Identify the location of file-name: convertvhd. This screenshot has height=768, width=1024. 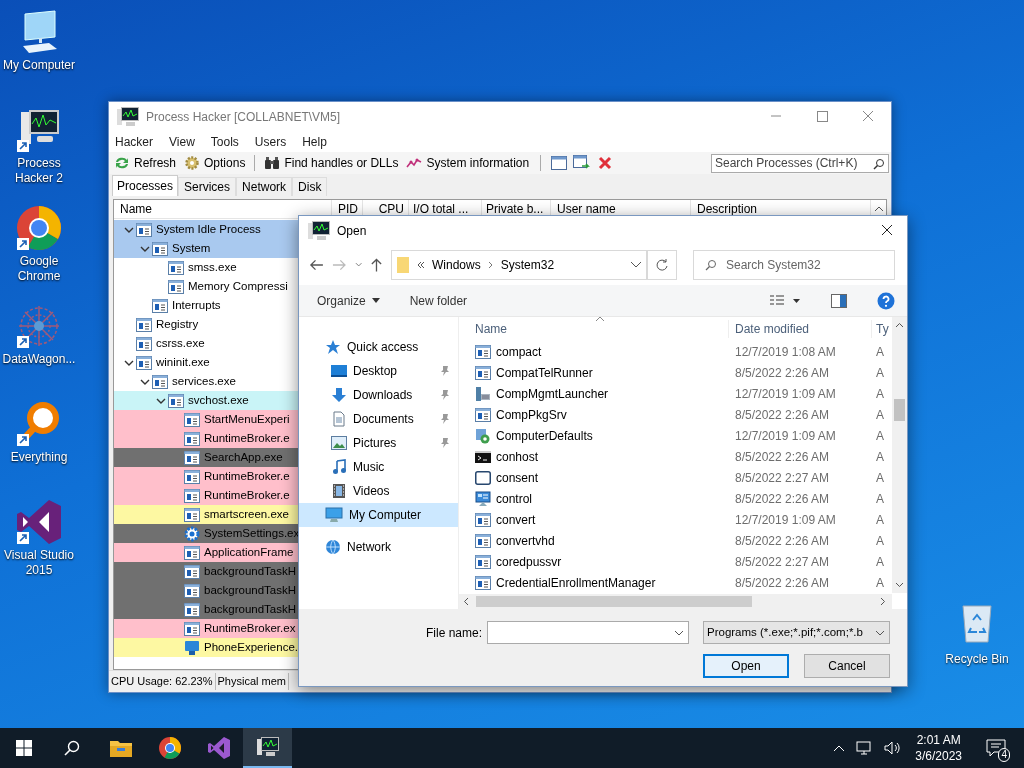
(525, 540).